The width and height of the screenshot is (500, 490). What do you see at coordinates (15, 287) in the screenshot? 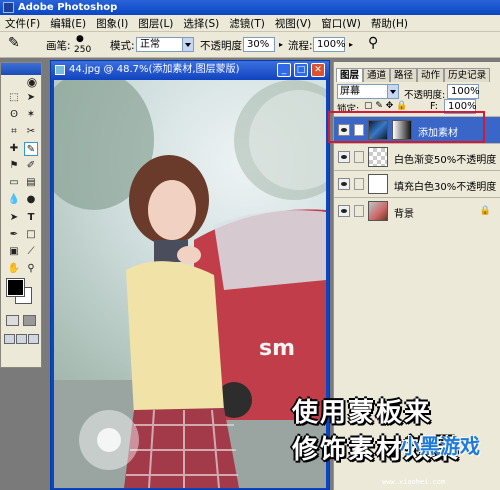
I see `foreground-color-swatch` at bounding box center [15, 287].